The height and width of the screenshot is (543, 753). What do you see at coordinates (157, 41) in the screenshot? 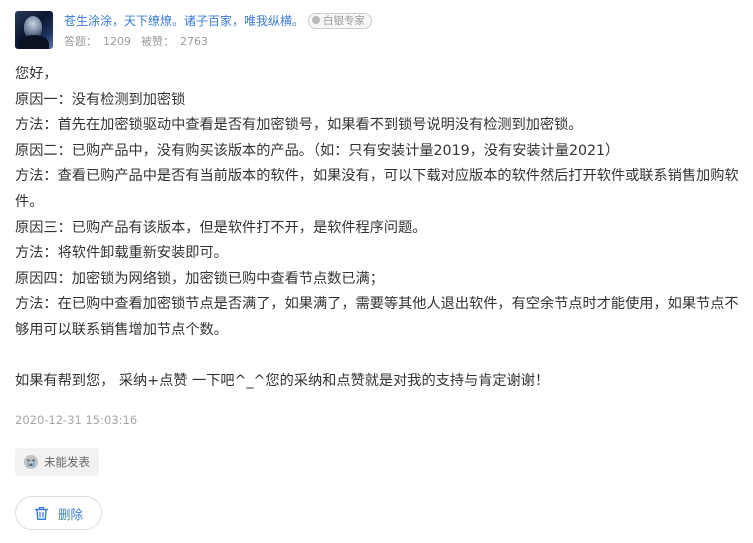
I see `likes-label: 被赞：` at bounding box center [157, 41].